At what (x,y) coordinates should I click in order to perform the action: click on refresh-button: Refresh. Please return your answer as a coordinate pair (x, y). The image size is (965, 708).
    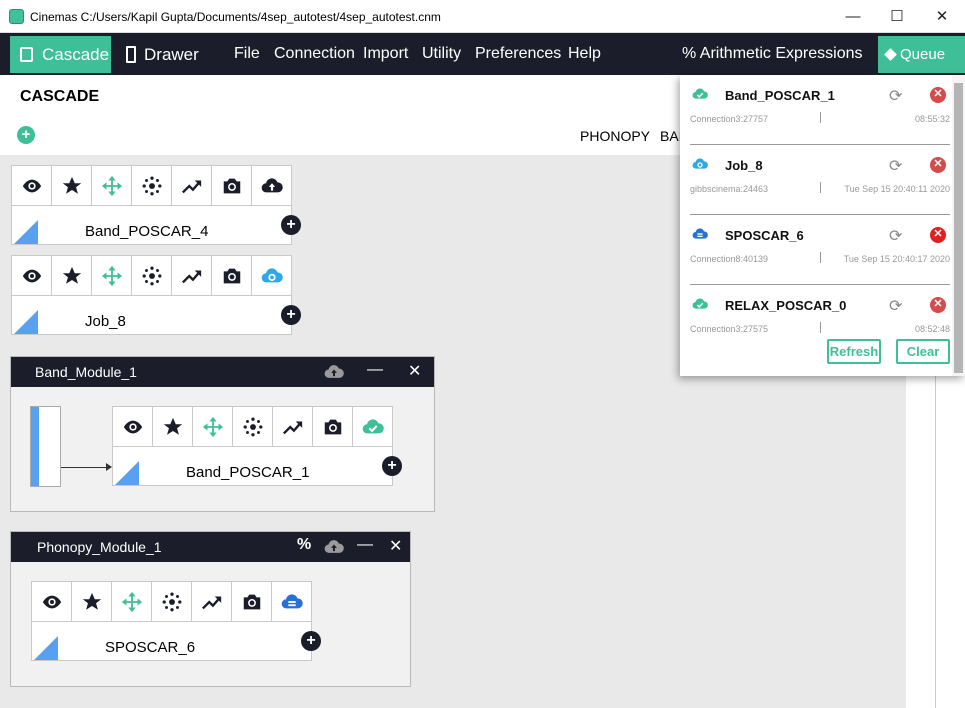
    Looking at the image, I should click on (854, 351).